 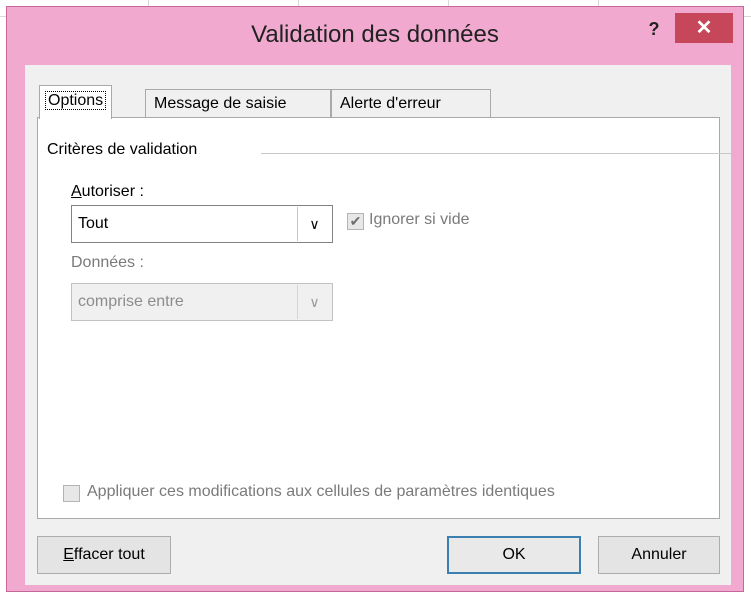 I want to click on ignore-blank-label: Ignorer si vide, so click(x=419, y=219).